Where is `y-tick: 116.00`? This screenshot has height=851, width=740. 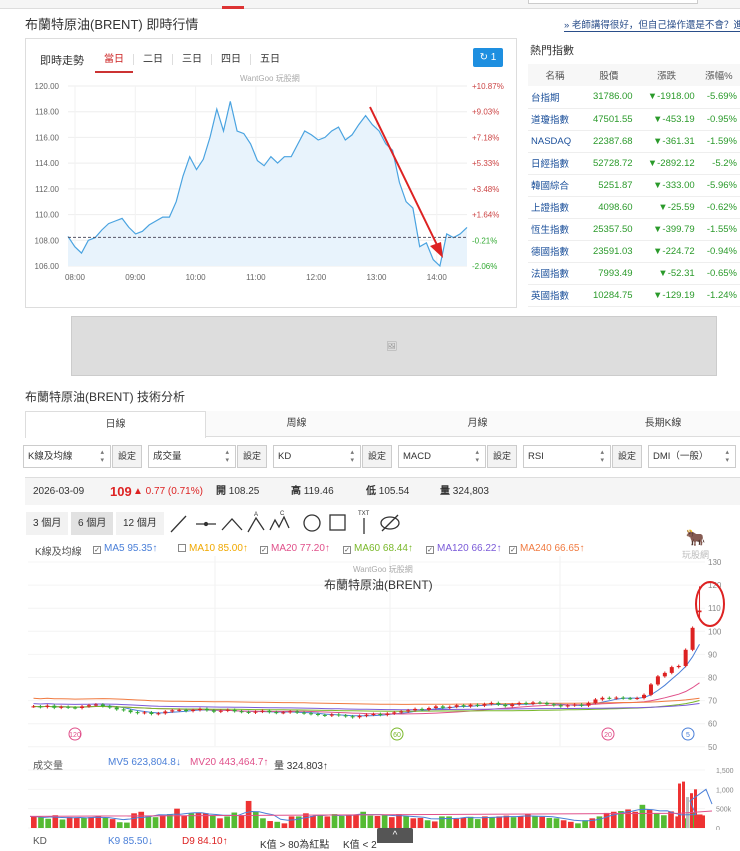
y-tick: 116.00 is located at coordinates (47, 137).